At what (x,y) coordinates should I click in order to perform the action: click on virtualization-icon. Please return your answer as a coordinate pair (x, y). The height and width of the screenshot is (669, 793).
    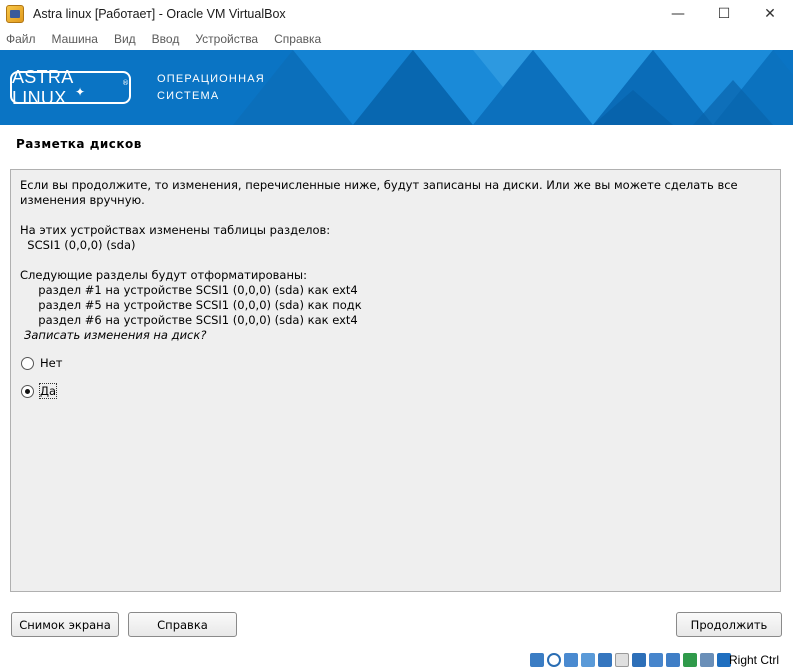
    Looking at the image, I should click on (690, 660).